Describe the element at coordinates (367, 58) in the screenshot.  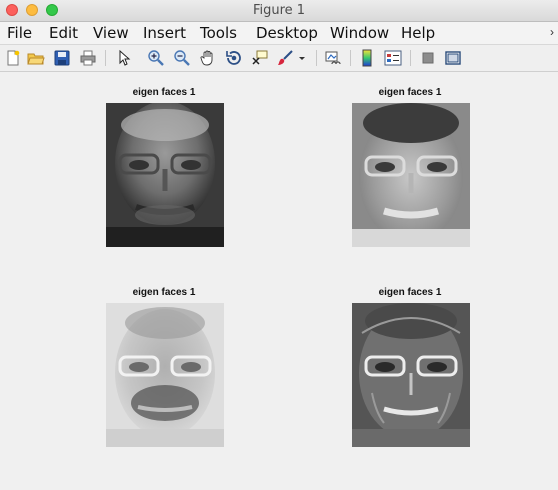
I see `colorbar-icon` at that location.